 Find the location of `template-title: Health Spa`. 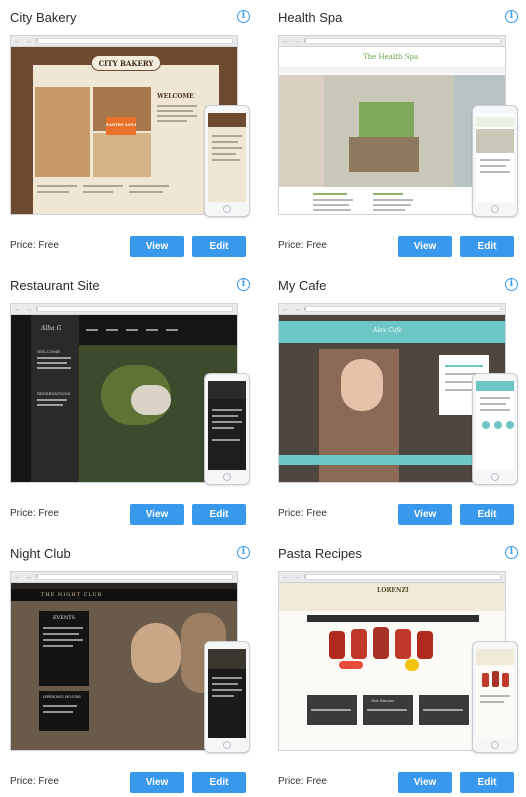

template-title: Health Spa is located at coordinates (310, 17).